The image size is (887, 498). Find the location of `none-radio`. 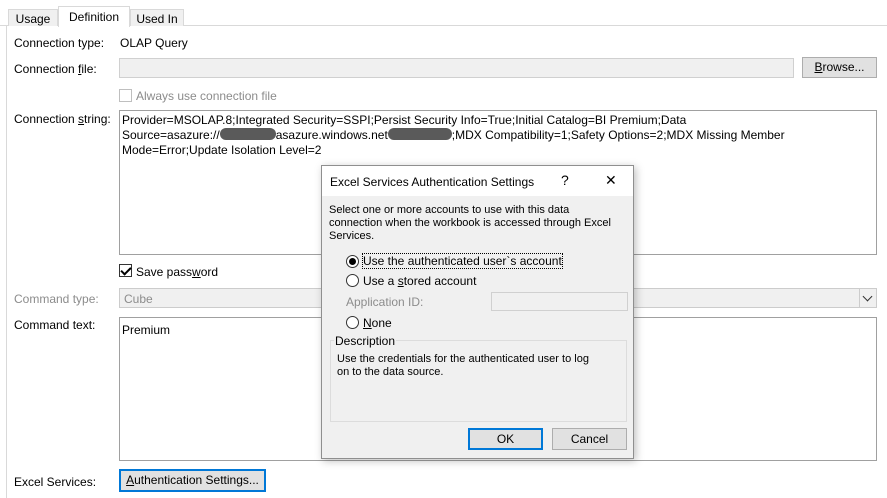

none-radio is located at coordinates (352, 322).